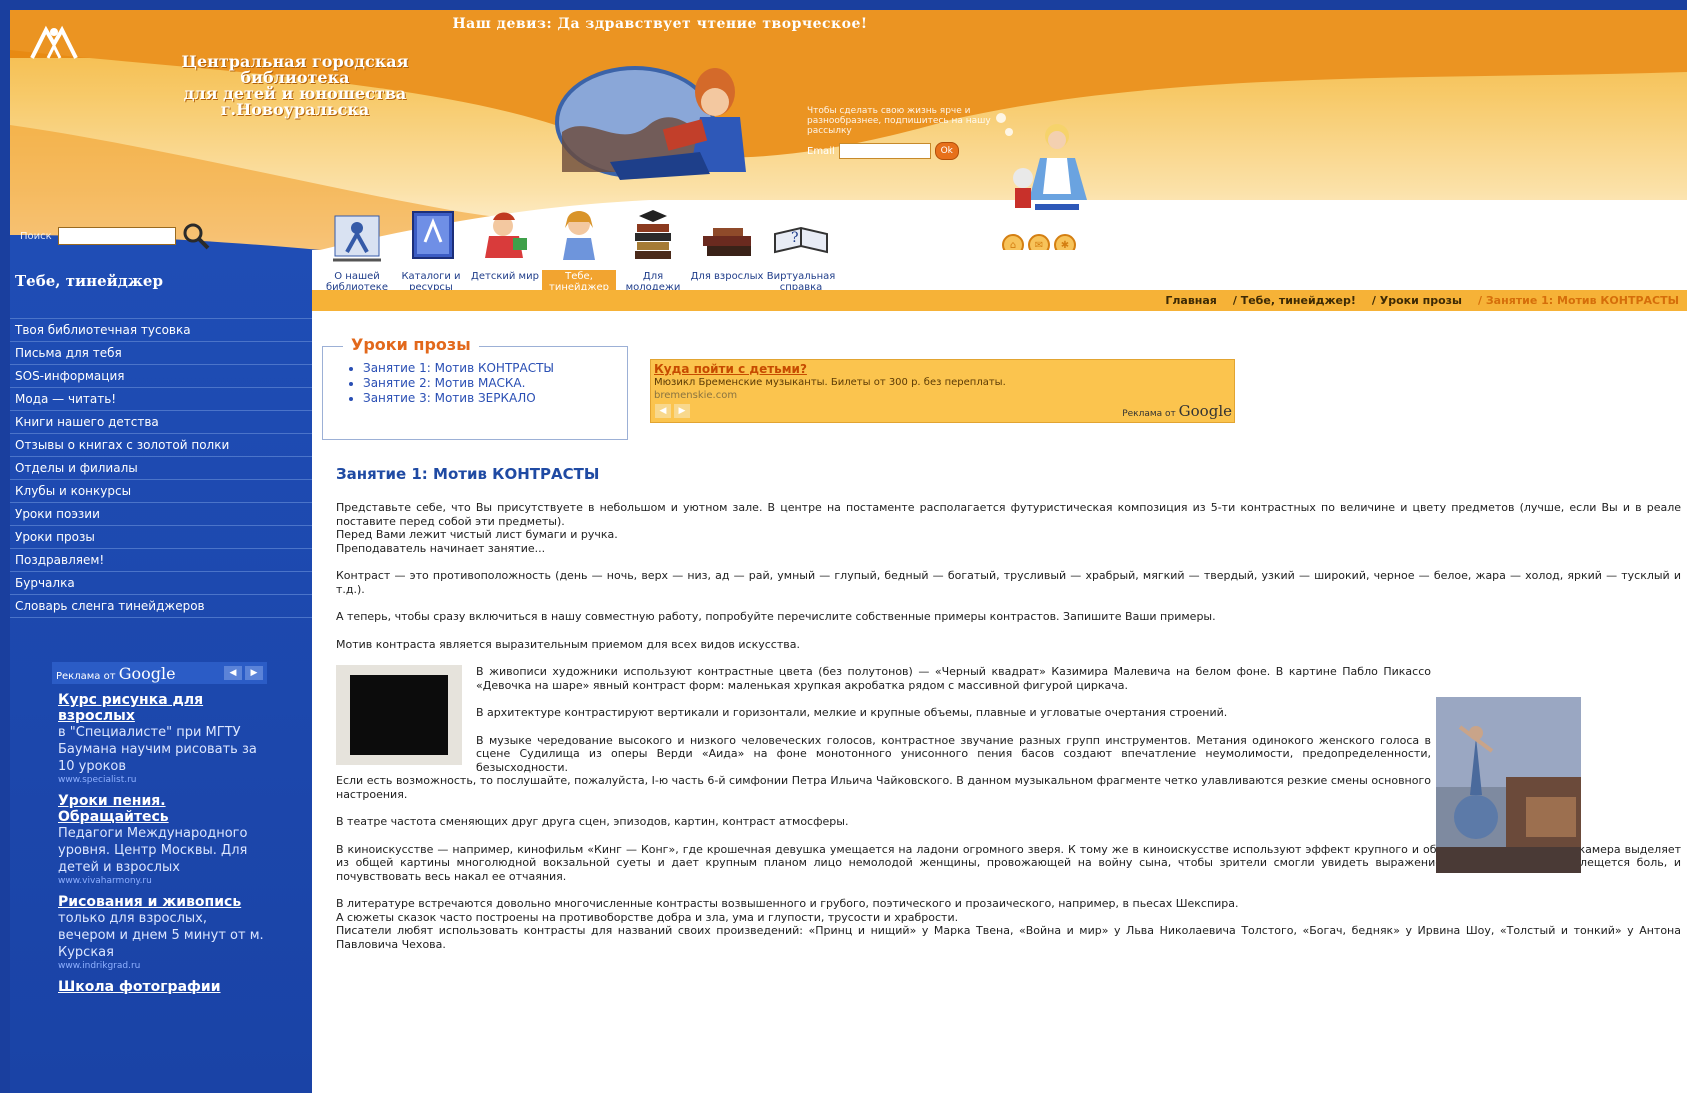 This screenshot has width=1687, height=1093. What do you see at coordinates (884, 151) in the screenshot?
I see `email-field` at bounding box center [884, 151].